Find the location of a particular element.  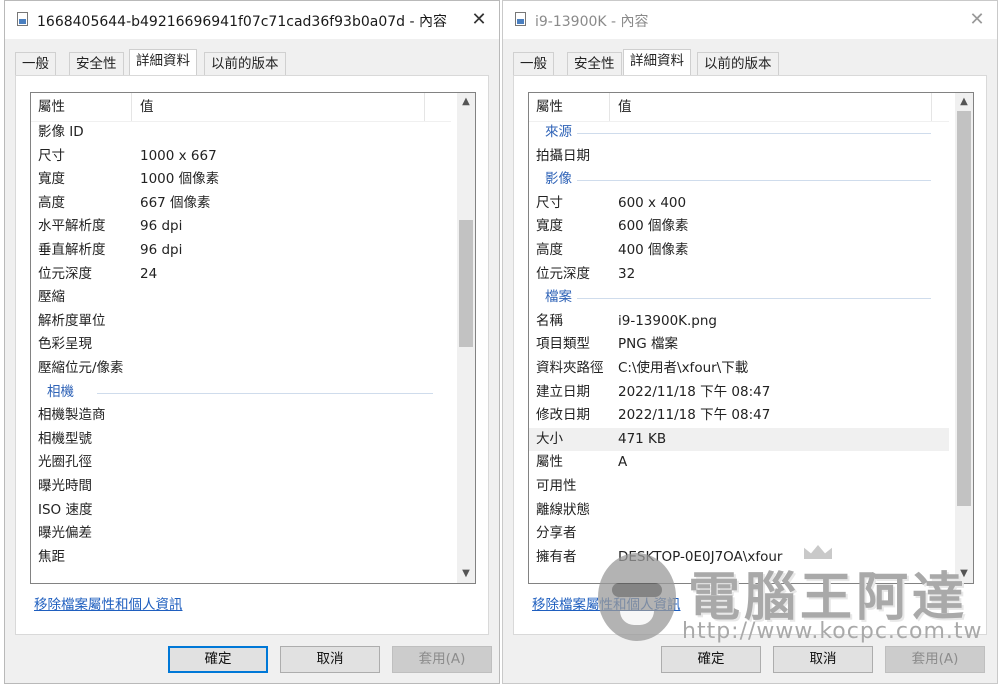

property-row: 位元深度 32 is located at coordinates (739, 275).